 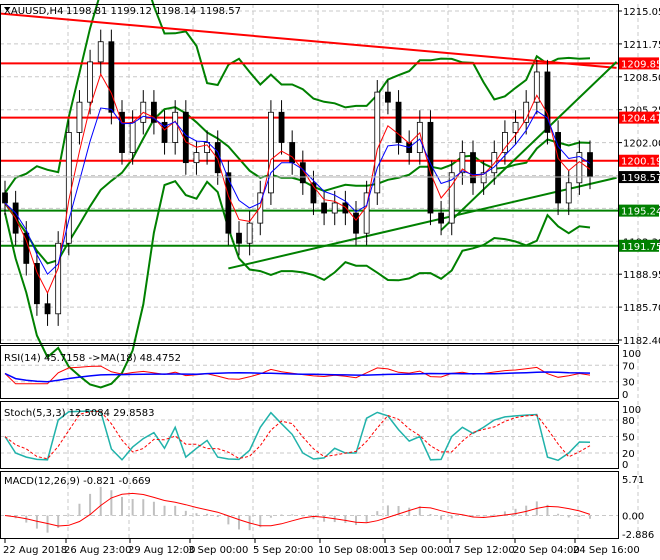 What do you see at coordinates (631, 410) in the screenshot?
I see `stoch-tick-label: 100` at bounding box center [631, 410].